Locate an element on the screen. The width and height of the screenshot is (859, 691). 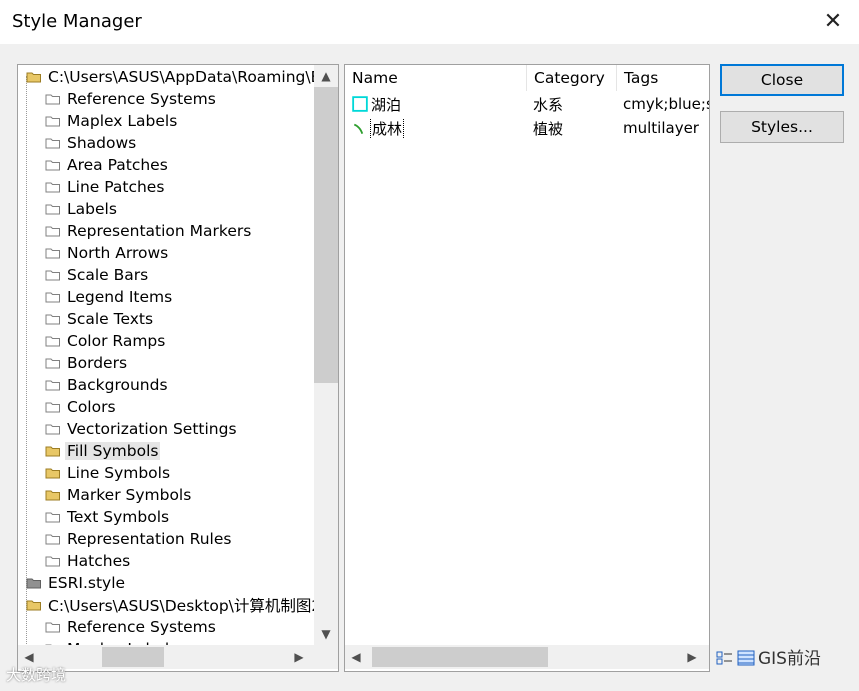
tree-item: Text Symbols is located at coordinates (108, 517).